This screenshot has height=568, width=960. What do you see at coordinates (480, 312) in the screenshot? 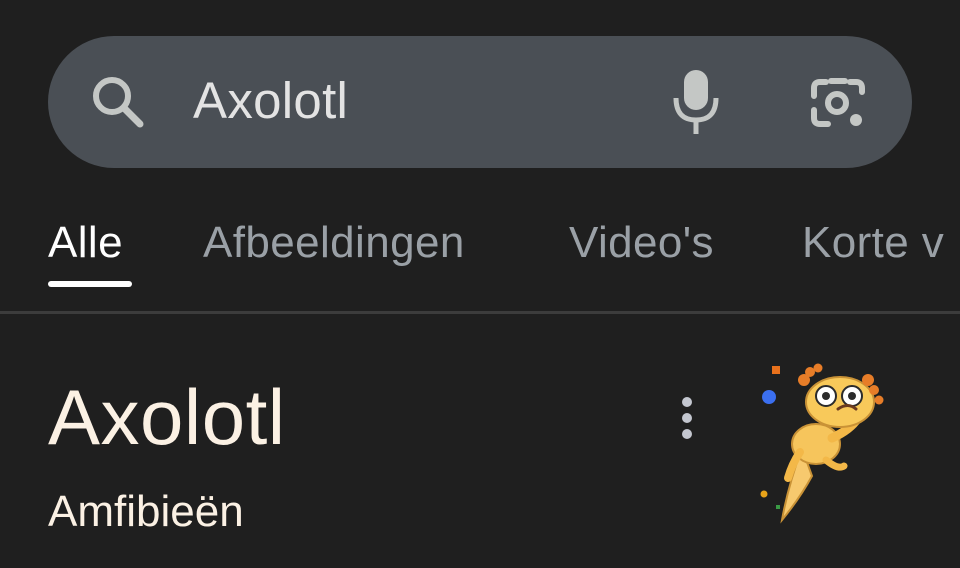
I see `tabs-divider` at bounding box center [480, 312].